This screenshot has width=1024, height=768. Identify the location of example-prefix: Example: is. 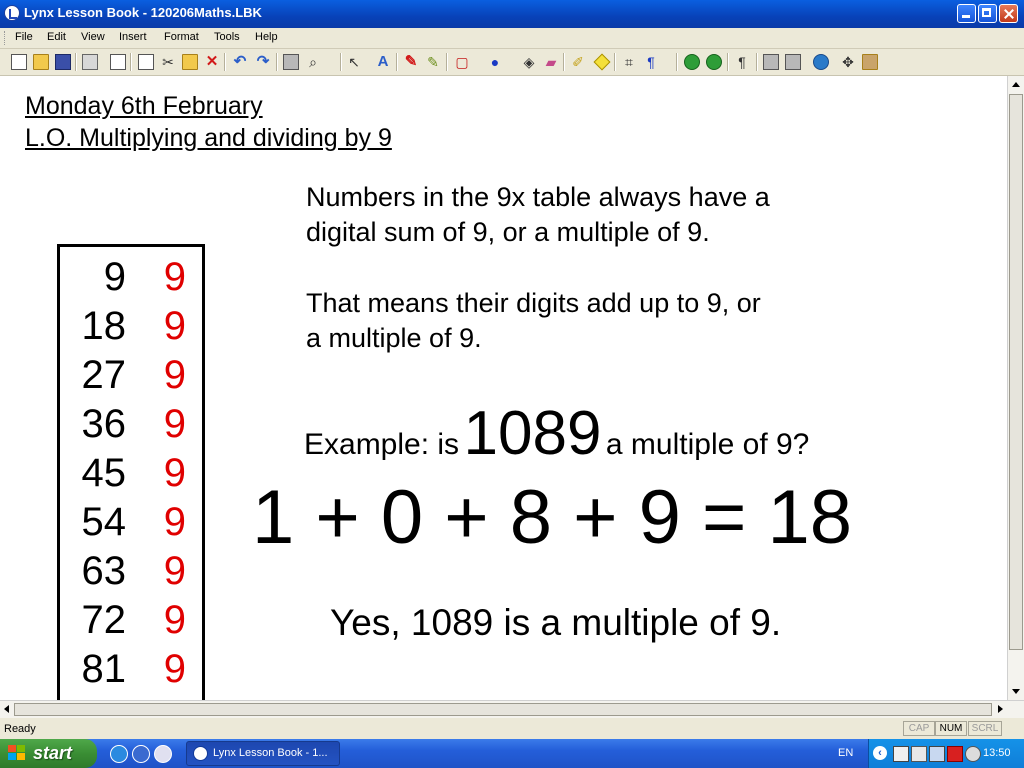
(382, 444).